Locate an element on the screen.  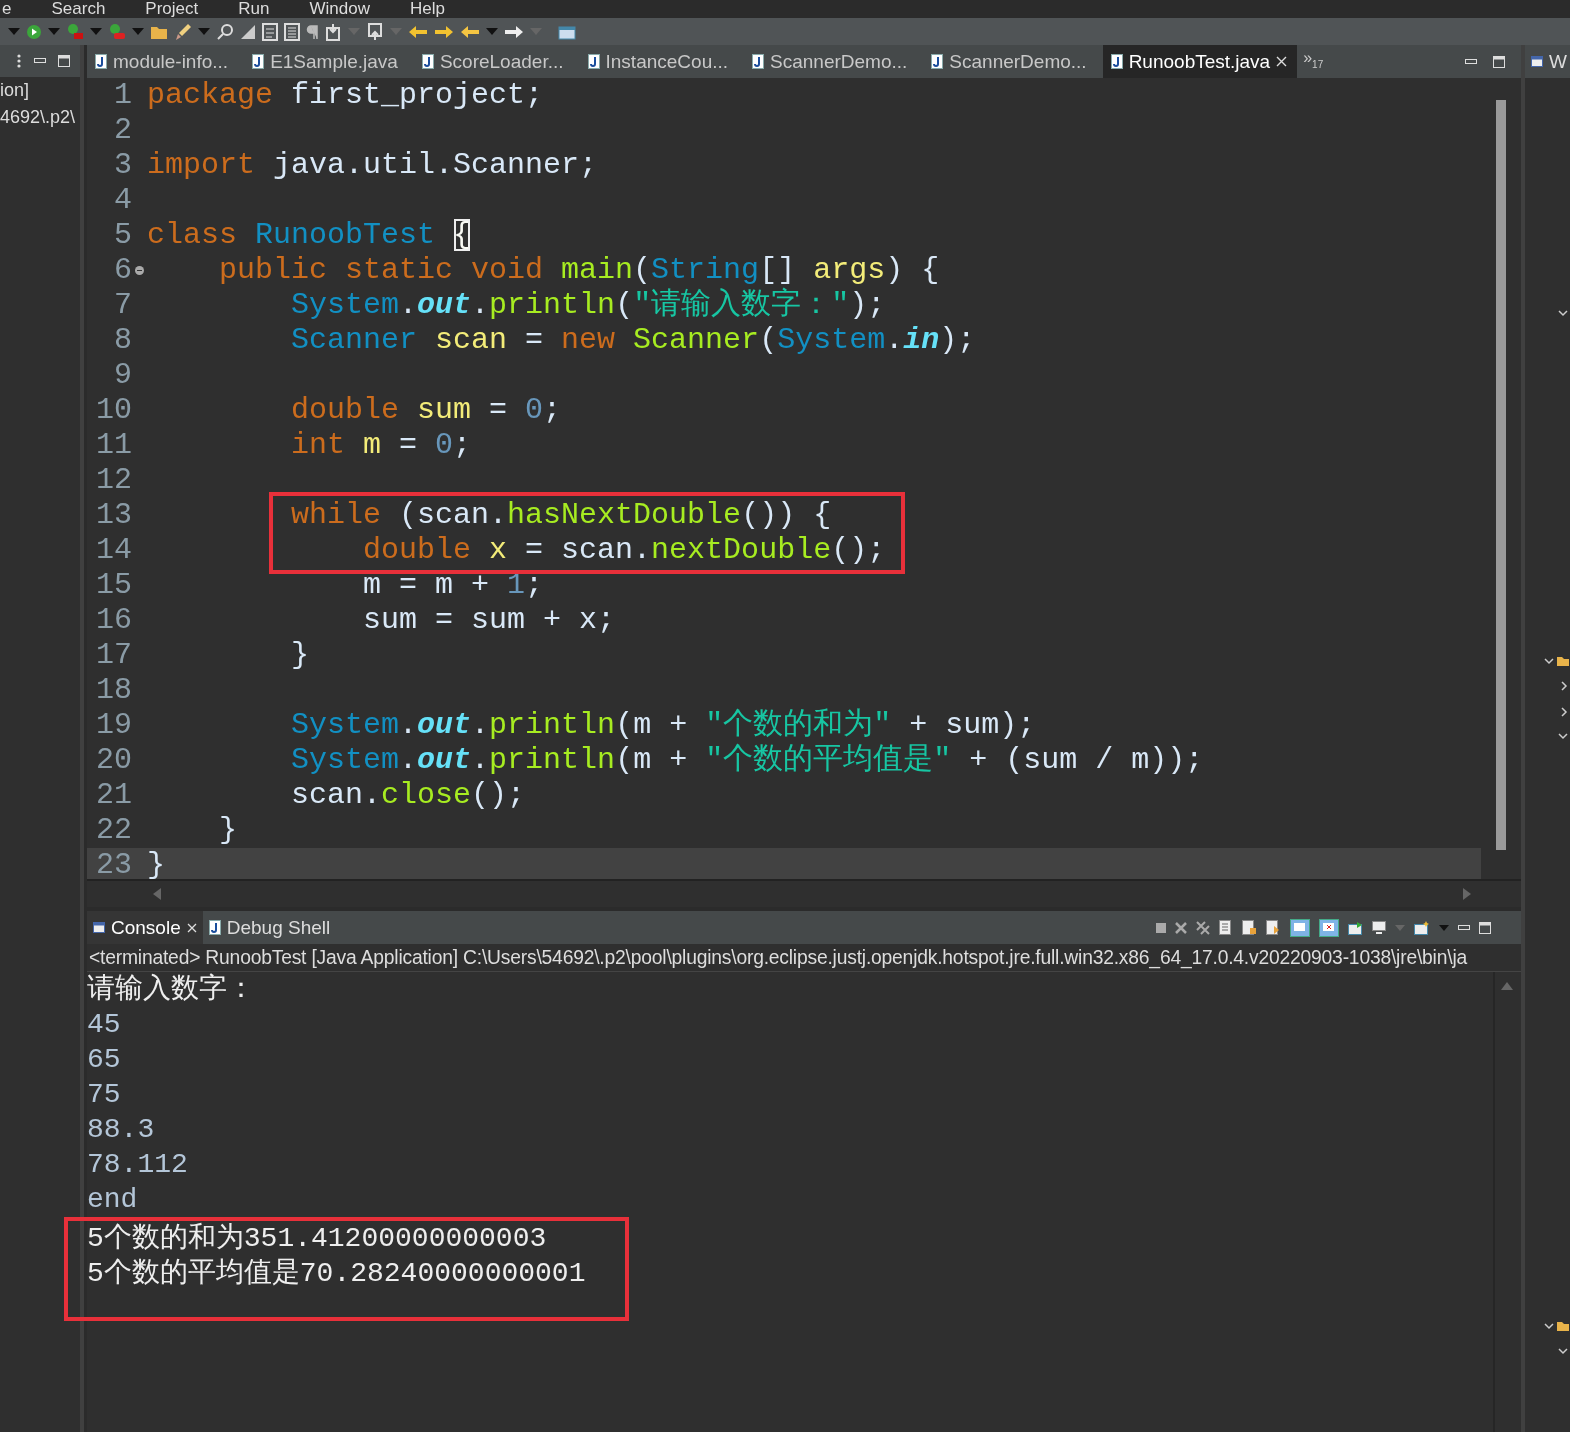
code-line: } is located at coordinates (156, 863).